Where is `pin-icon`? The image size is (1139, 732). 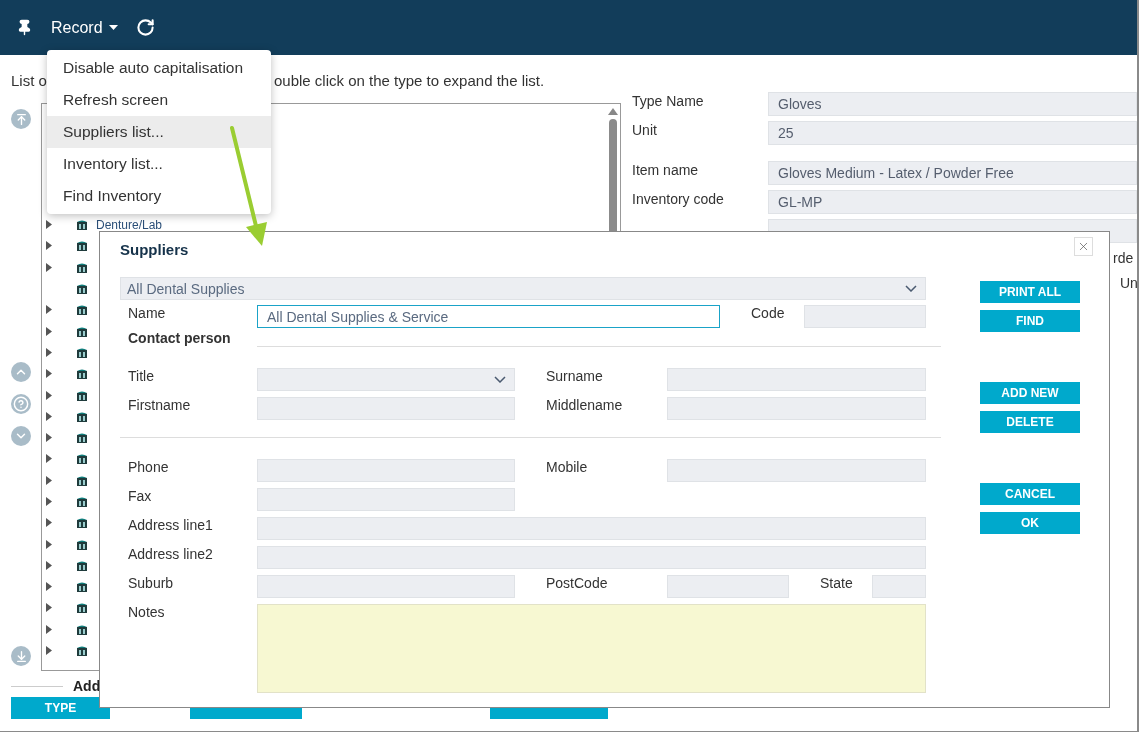
pin-icon is located at coordinates (24, 27).